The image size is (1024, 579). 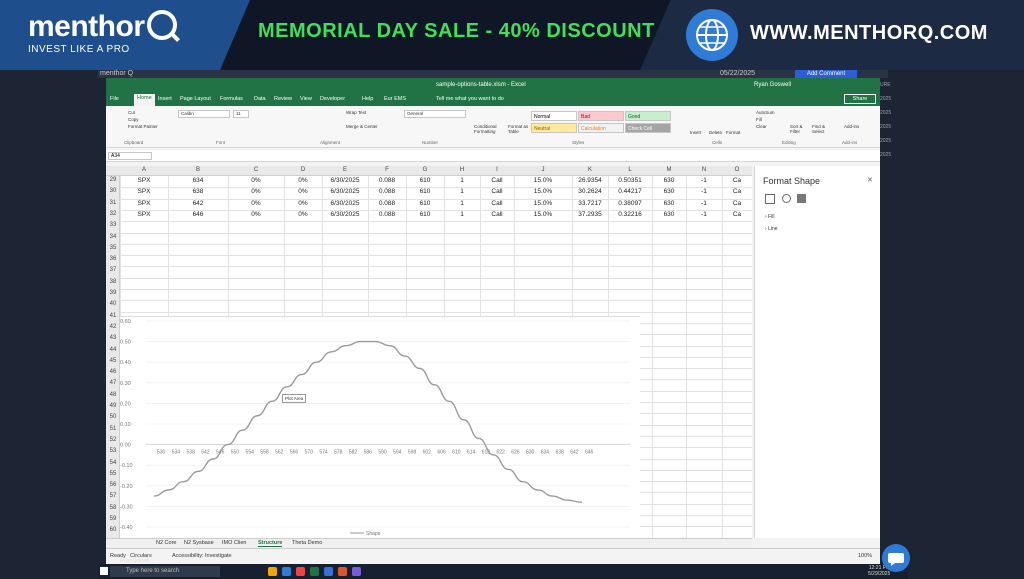 I want to click on row-header-35: 35, so click(x=113, y=248).